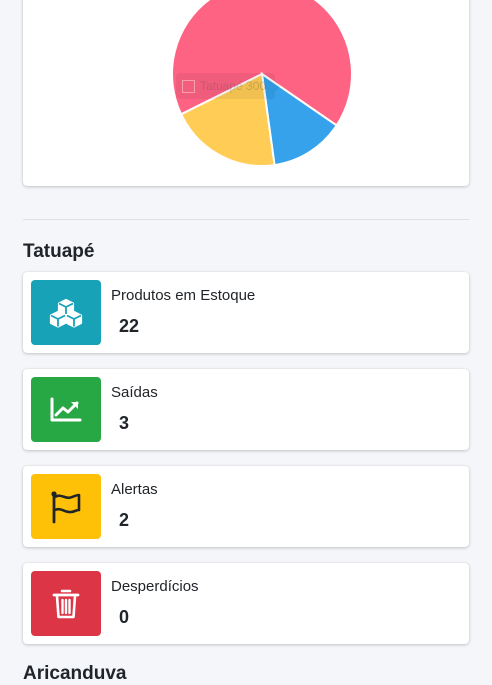 This screenshot has height=685, width=492. What do you see at coordinates (256, 86) in the screenshot?
I see `tooltip-value: 300` at bounding box center [256, 86].